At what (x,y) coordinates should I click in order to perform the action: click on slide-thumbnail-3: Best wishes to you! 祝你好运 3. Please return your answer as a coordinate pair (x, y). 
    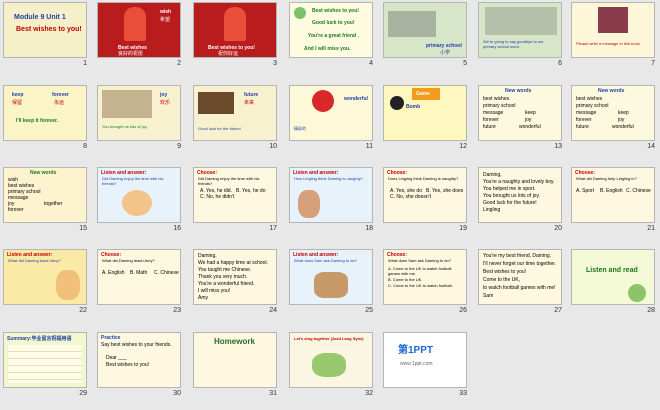
    Looking at the image, I should click on (235, 35).